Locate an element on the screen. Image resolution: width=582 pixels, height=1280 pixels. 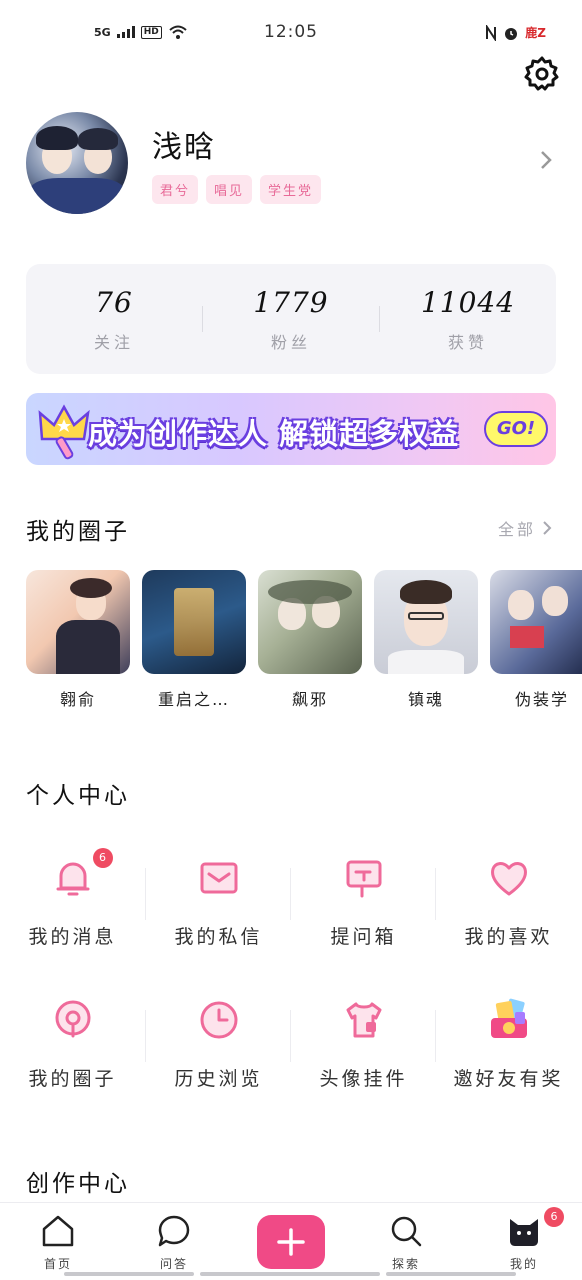
section-title-my-circles: 我的圈子 is located at coordinates (78, 532).